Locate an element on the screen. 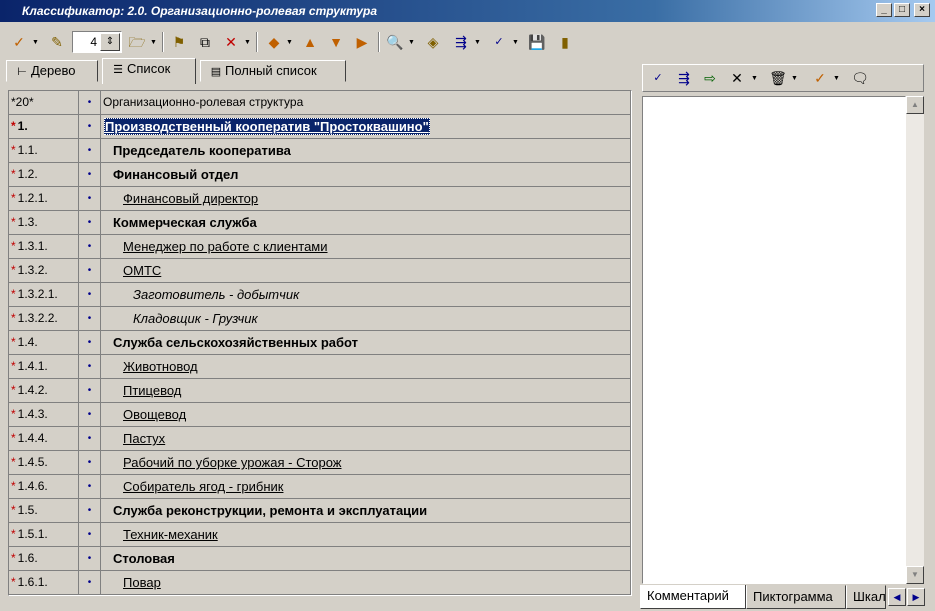 The width and height of the screenshot is (935, 611). paste-icon: ⇶ is located at coordinates (684, 78).